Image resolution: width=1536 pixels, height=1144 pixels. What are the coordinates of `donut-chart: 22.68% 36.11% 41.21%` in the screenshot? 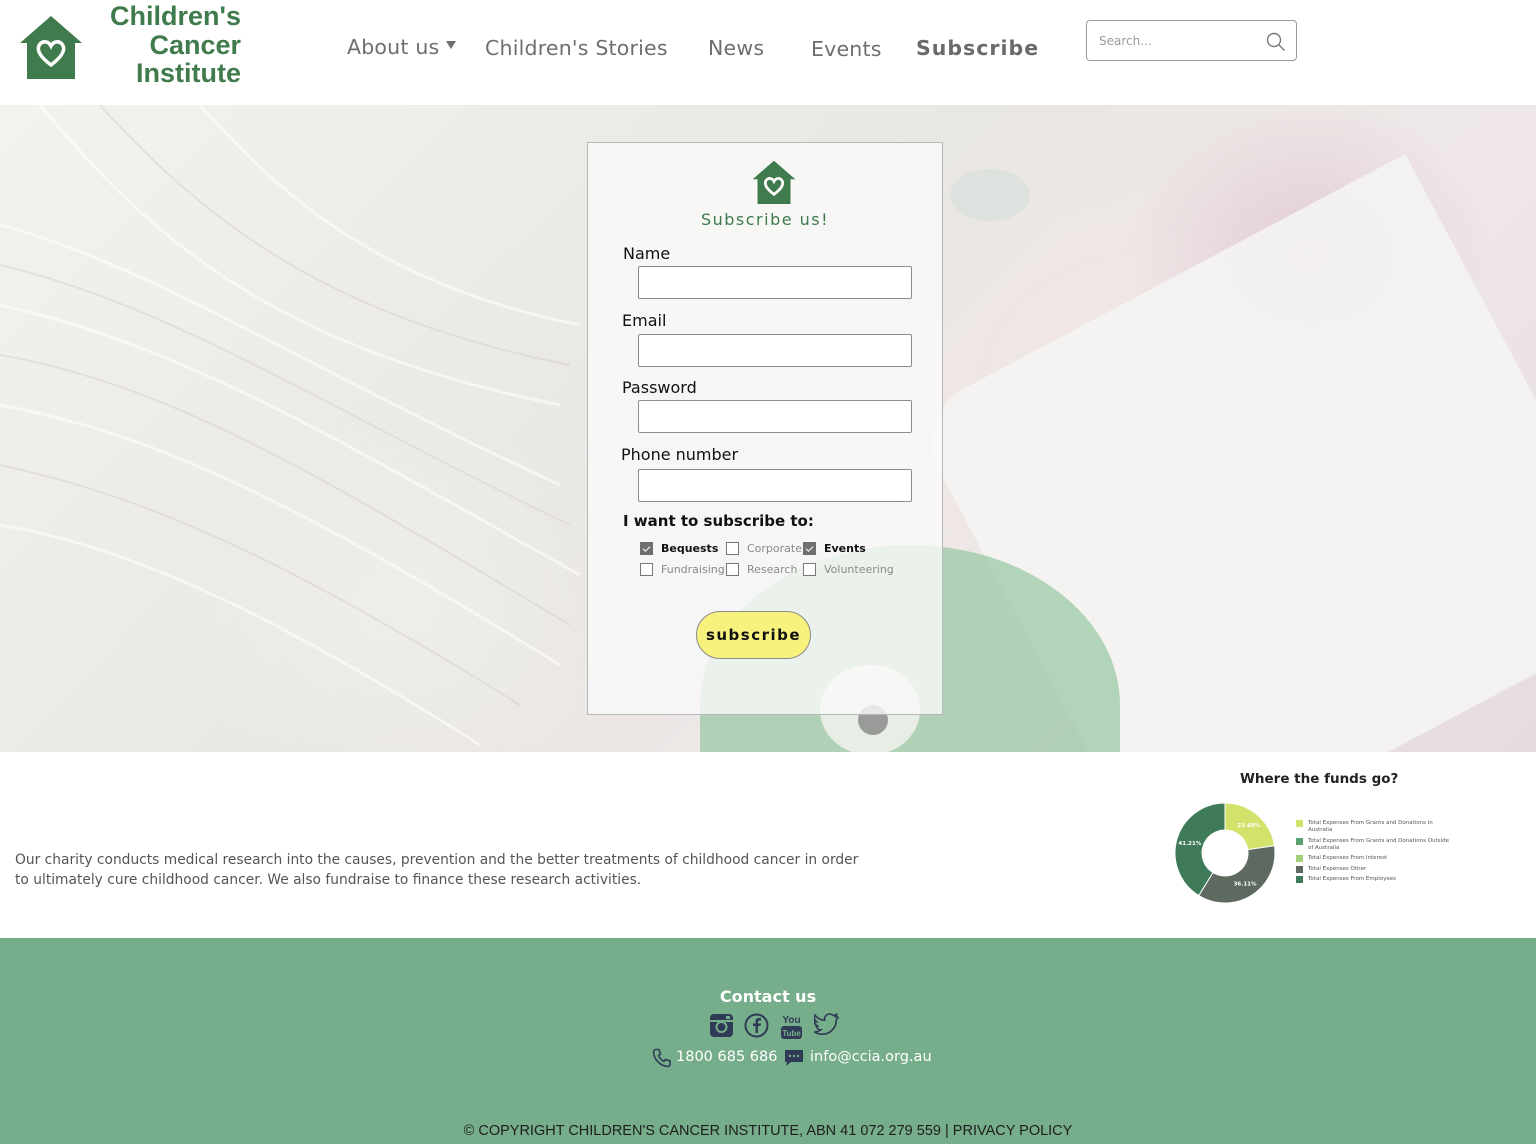 It's located at (1225, 853).